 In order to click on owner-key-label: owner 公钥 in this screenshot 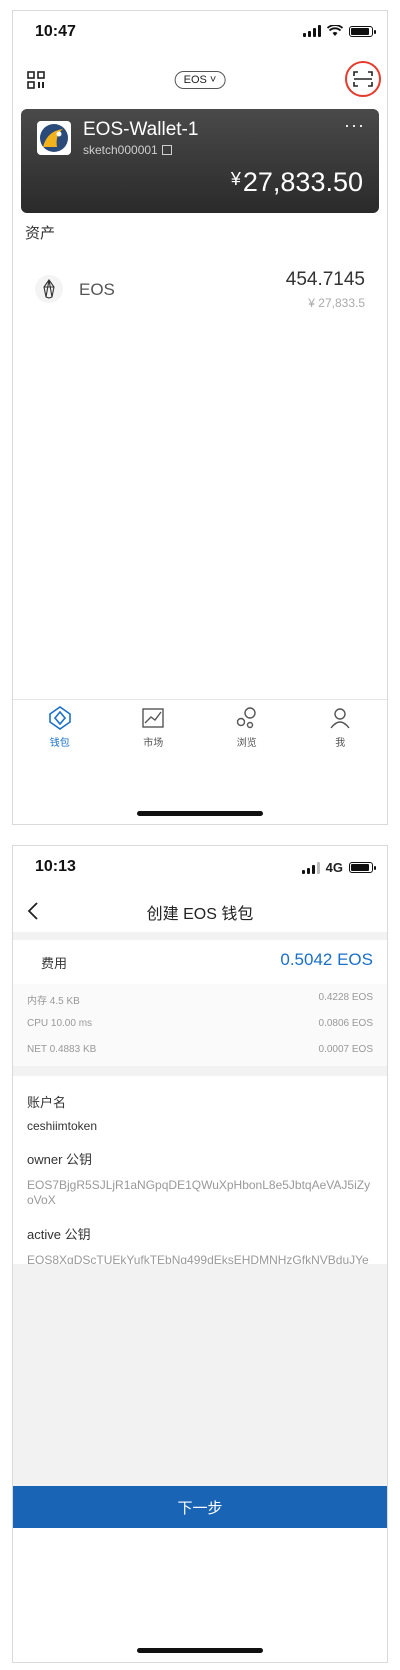, I will do `click(60, 1159)`.